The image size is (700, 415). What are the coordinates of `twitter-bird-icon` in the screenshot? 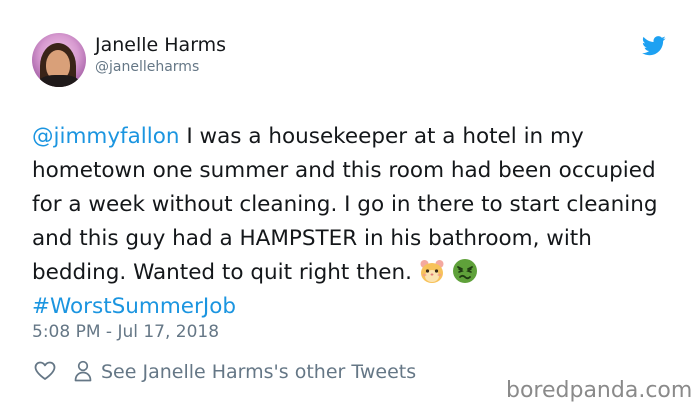 It's located at (654, 46).